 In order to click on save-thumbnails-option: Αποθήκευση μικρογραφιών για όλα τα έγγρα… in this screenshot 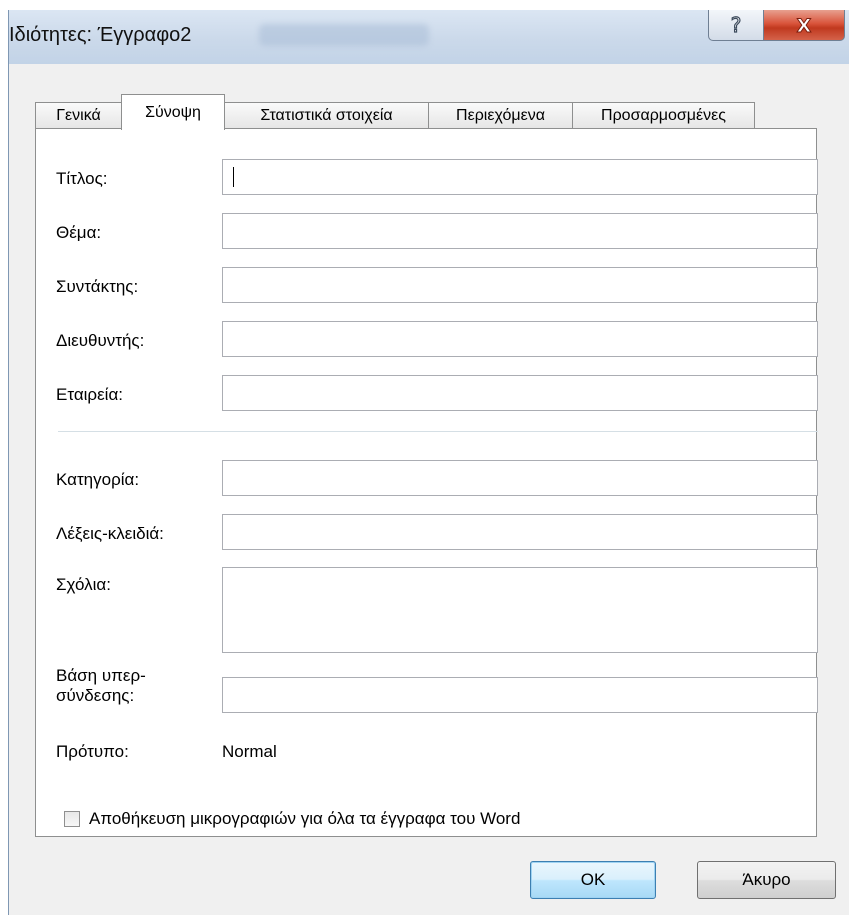, I will do `click(292, 819)`.